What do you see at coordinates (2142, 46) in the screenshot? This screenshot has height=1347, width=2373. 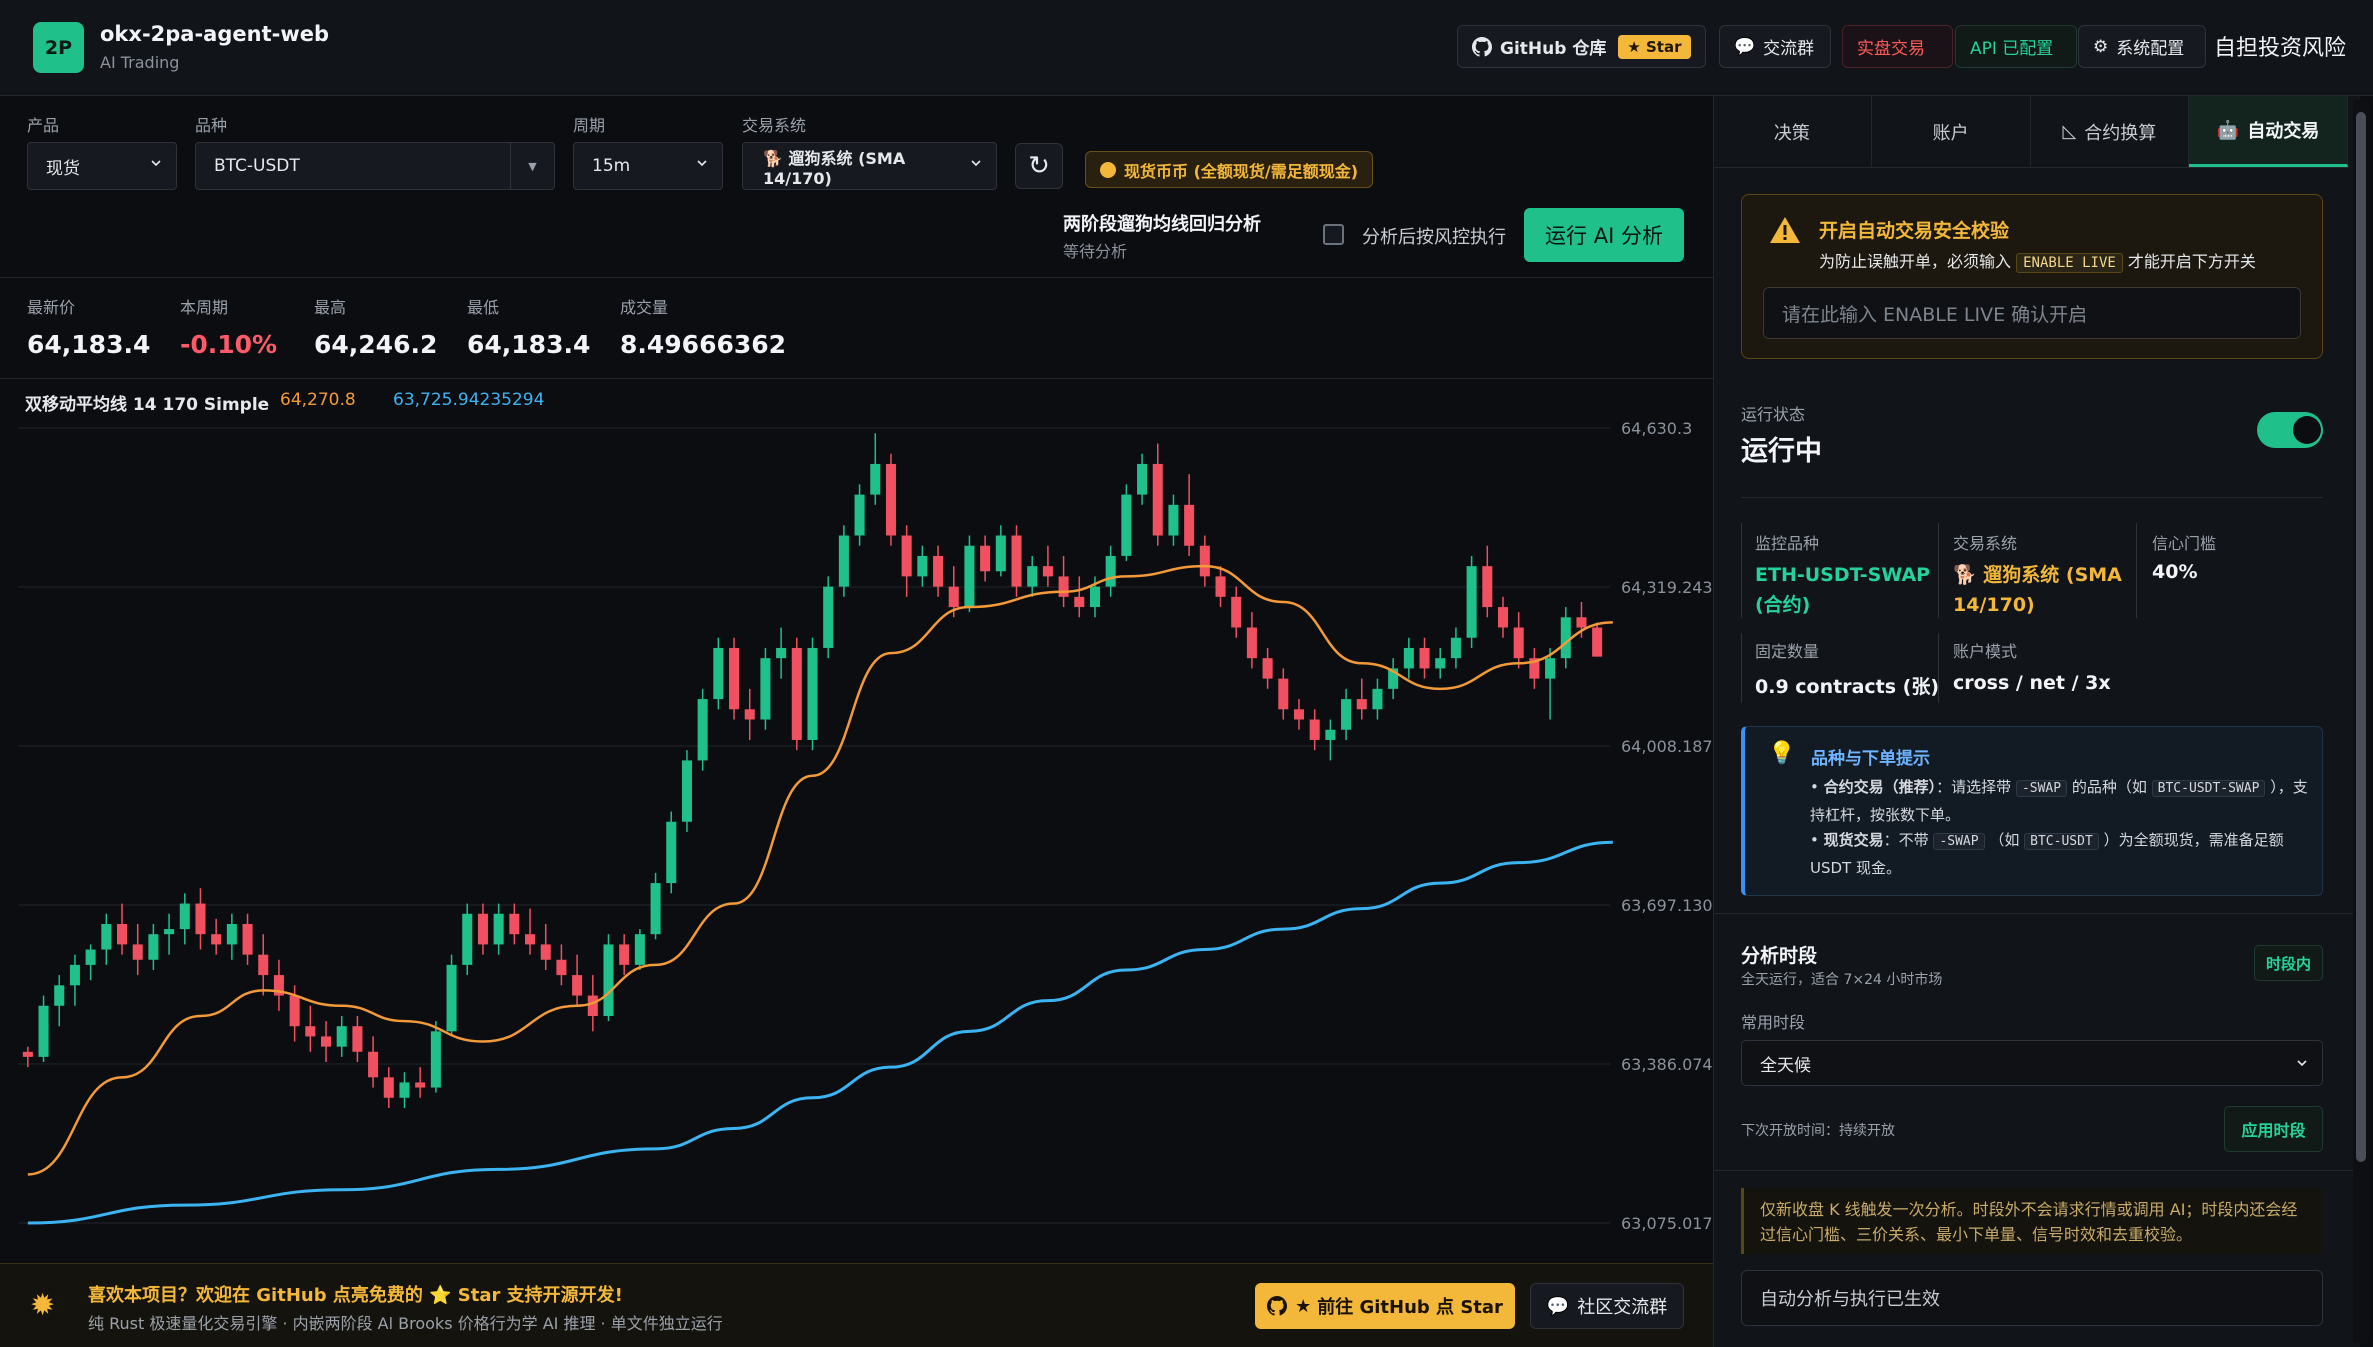 I see `settings-button: ⚙ 系统配置` at bounding box center [2142, 46].